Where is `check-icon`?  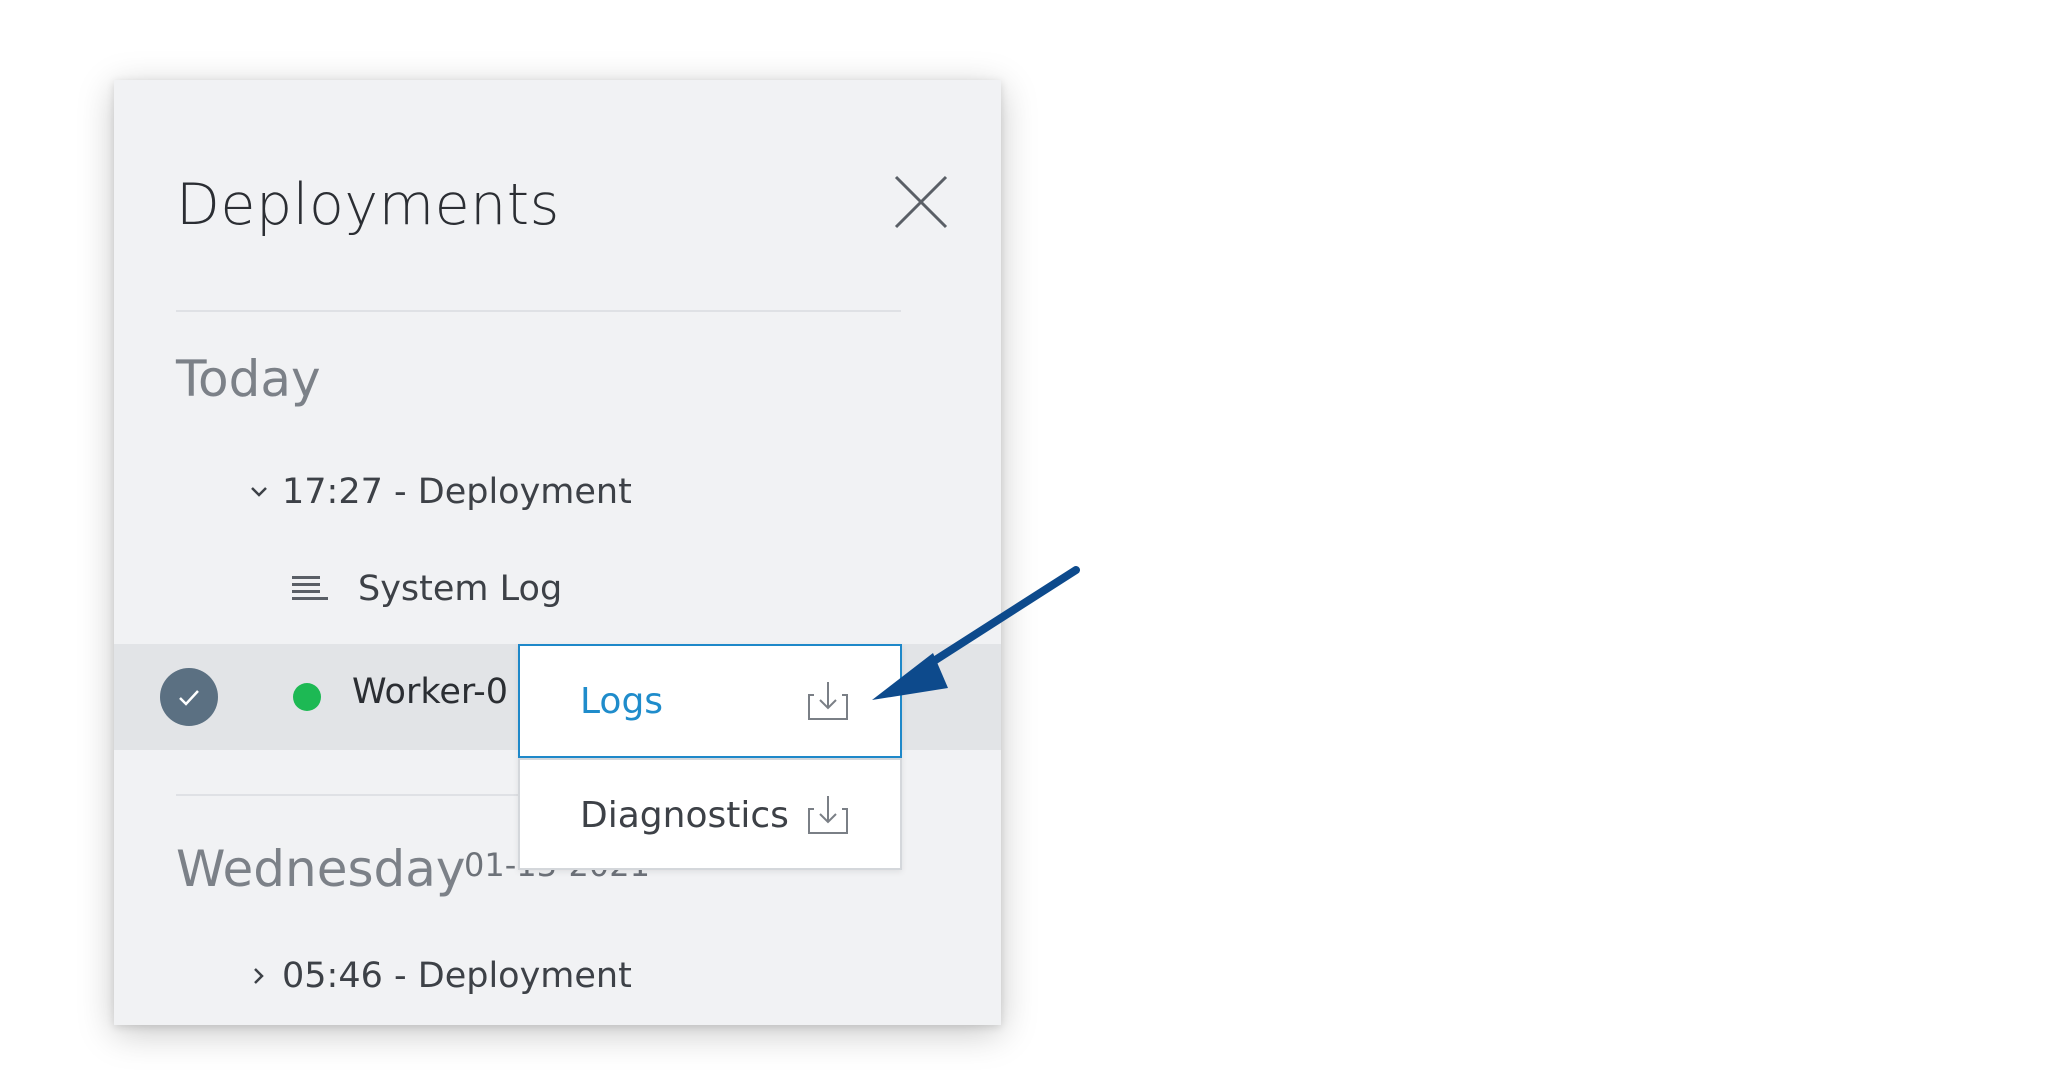 check-icon is located at coordinates (189, 698).